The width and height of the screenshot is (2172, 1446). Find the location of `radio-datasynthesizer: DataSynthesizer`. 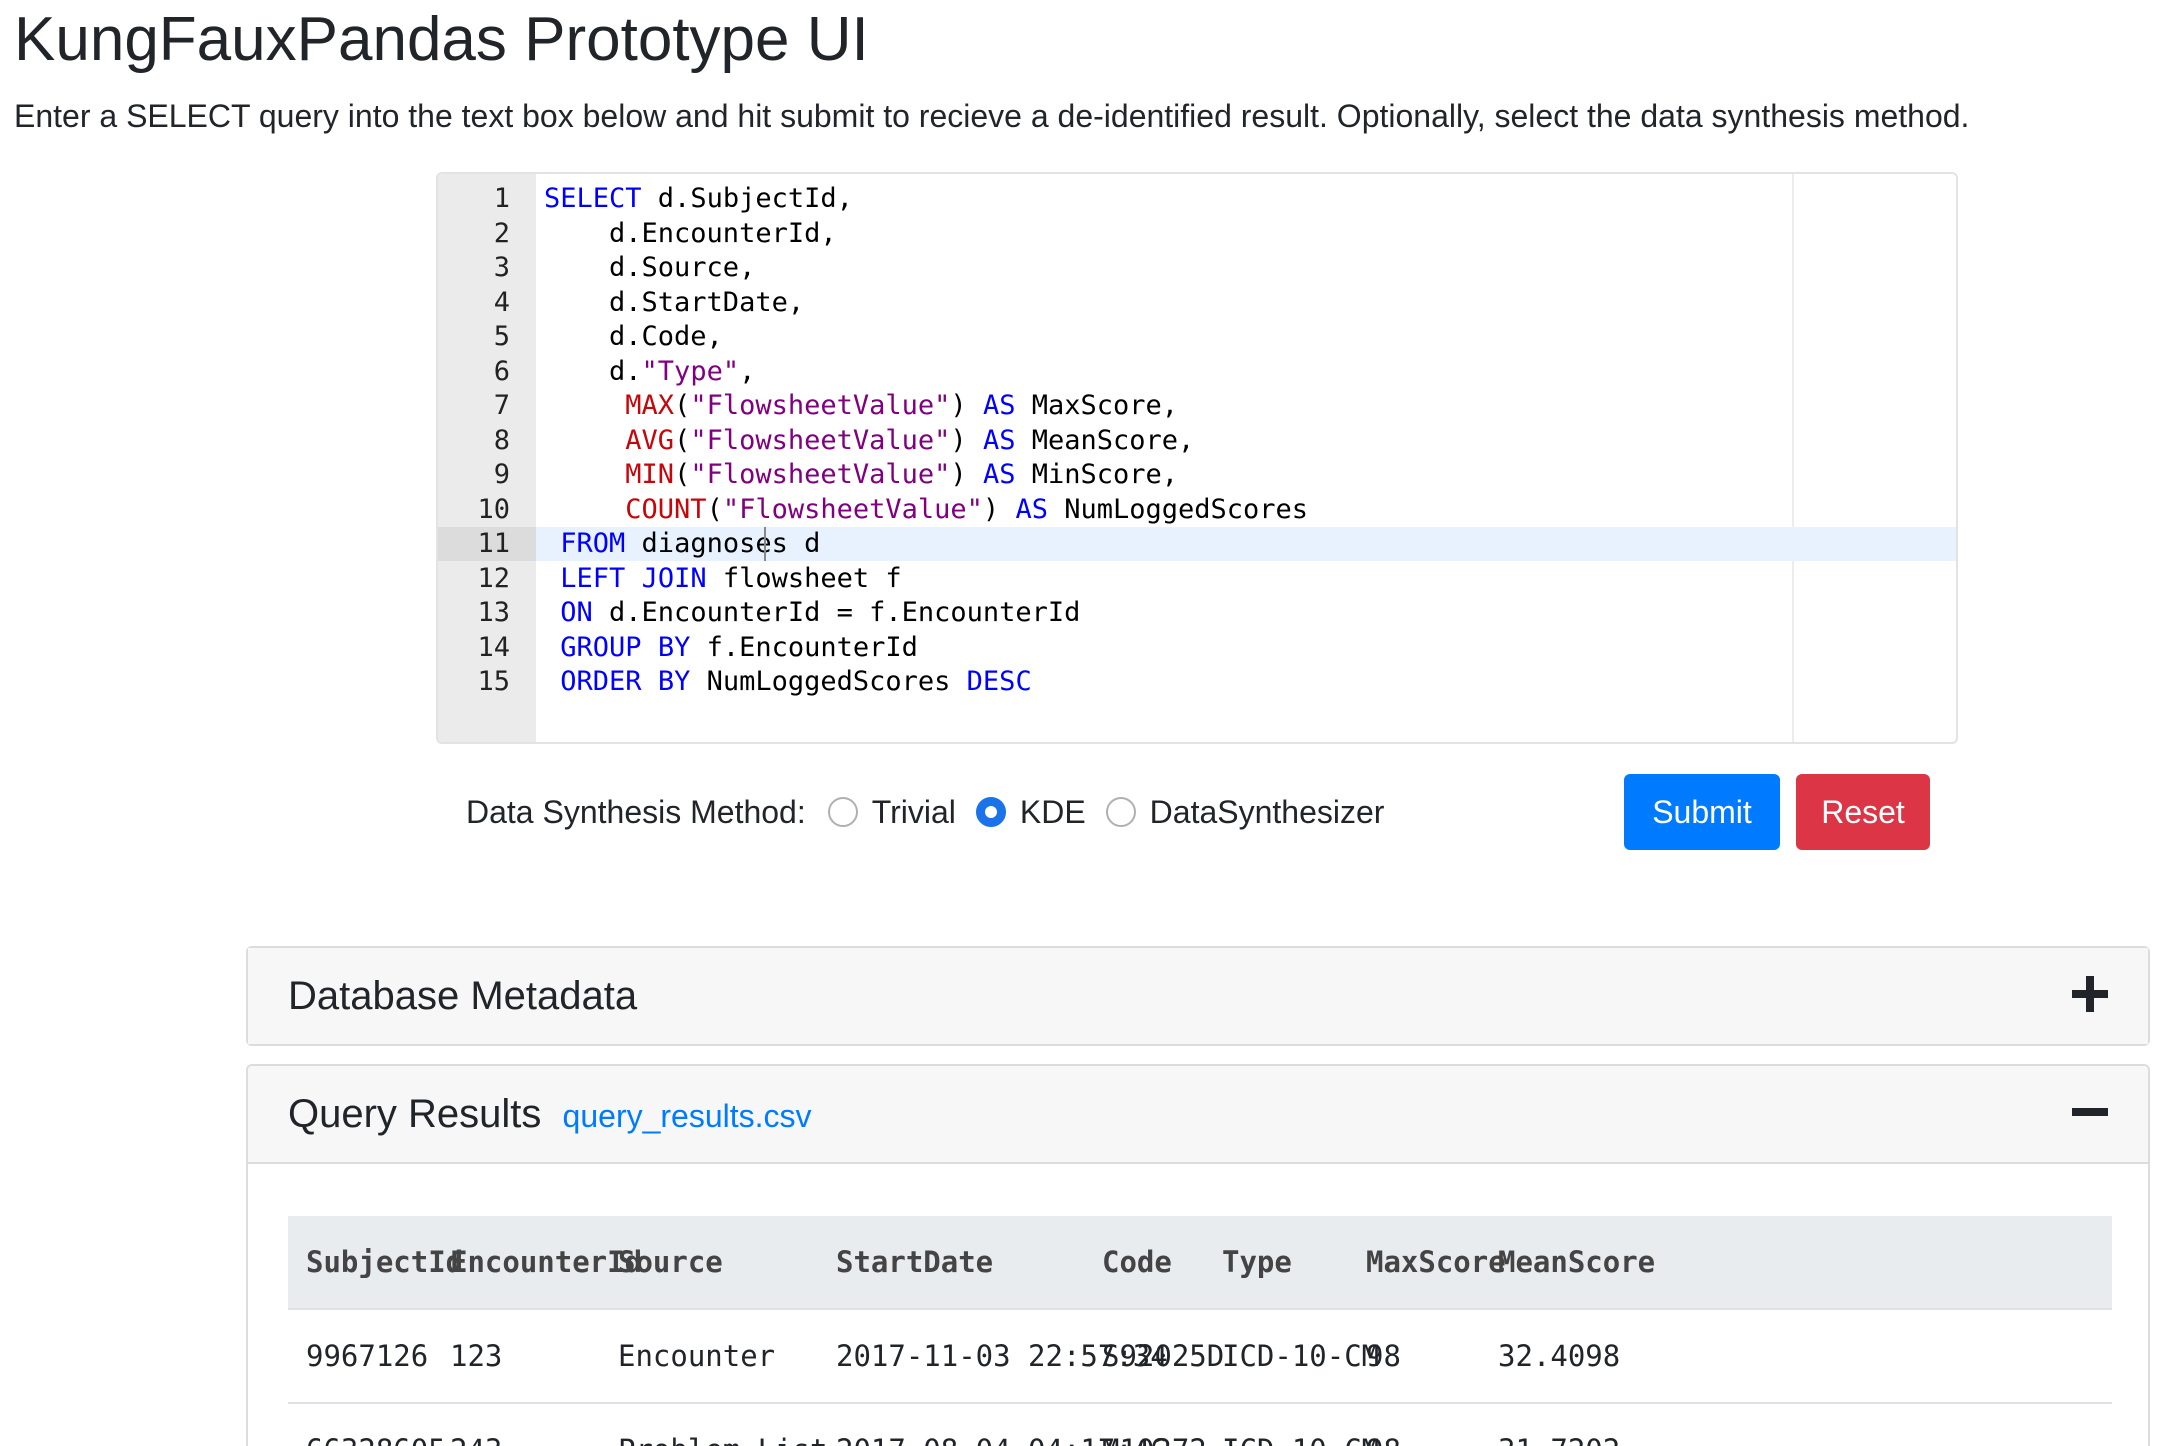

radio-datasynthesizer: DataSynthesizer is located at coordinates (1245, 812).